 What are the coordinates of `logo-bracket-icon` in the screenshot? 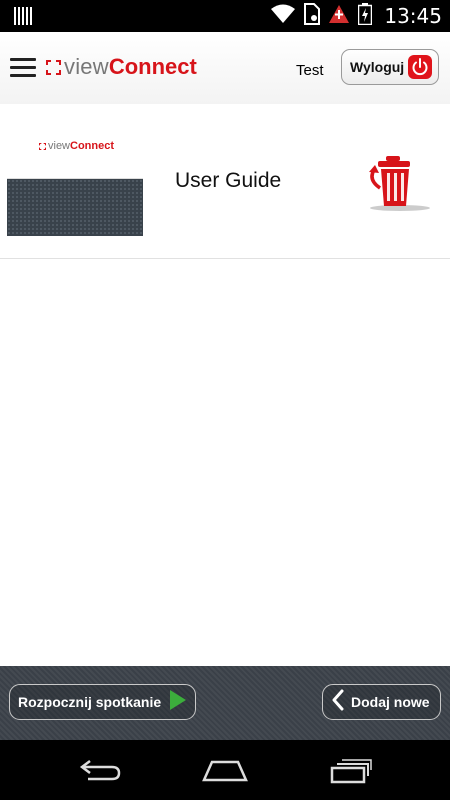 It's located at (53, 67).